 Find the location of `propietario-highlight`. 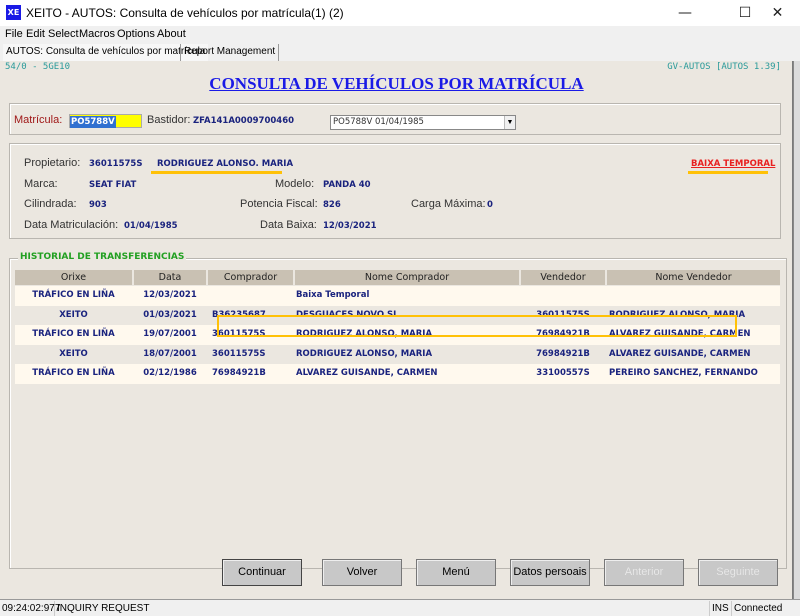

propietario-highlight is located at coordinates (216, 172).